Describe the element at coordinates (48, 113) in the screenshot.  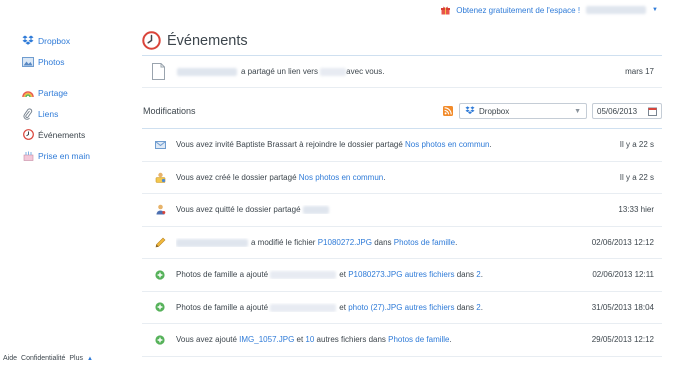
I see `sidebar-item-label: Liens` at that location.